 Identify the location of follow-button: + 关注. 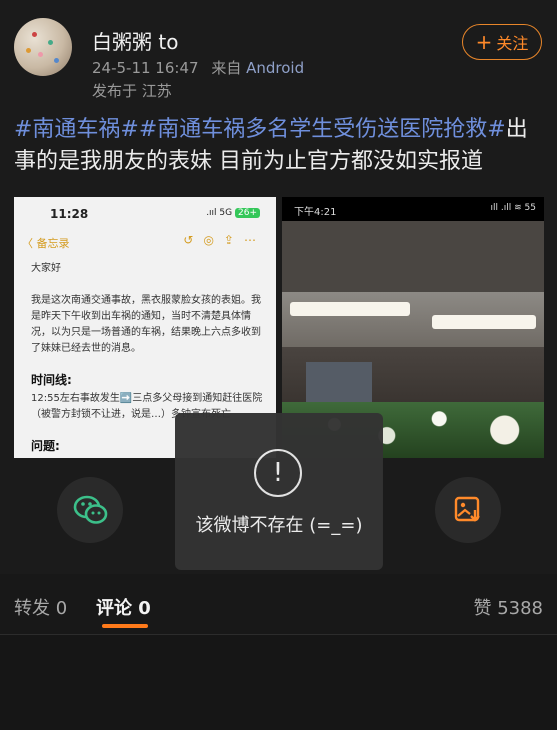
(502, 42).